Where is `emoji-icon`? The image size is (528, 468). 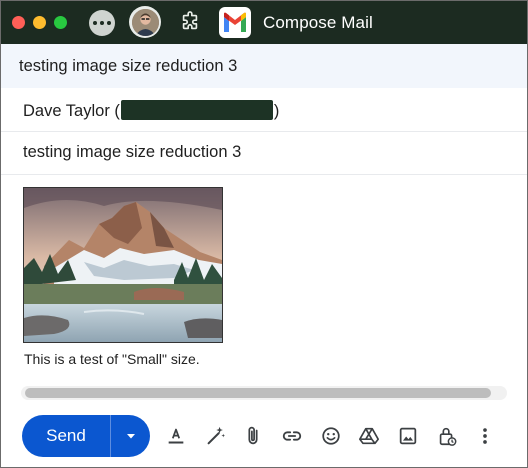
emoji-icon is located at coordinates (331, 436).